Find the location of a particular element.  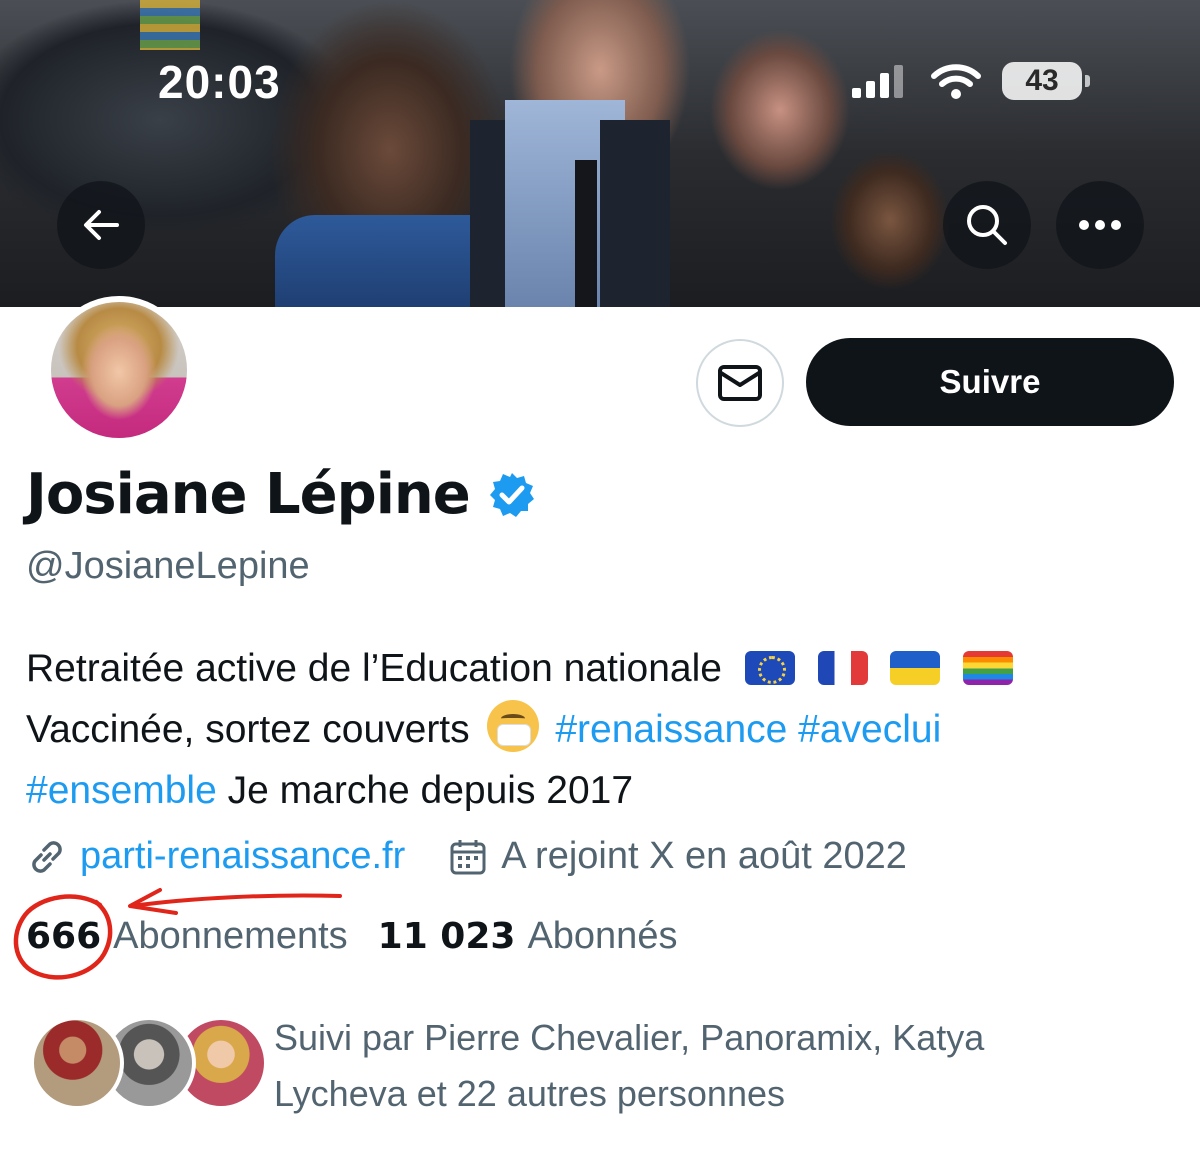

flag-eu-icon is located at coordinates (769, 668).